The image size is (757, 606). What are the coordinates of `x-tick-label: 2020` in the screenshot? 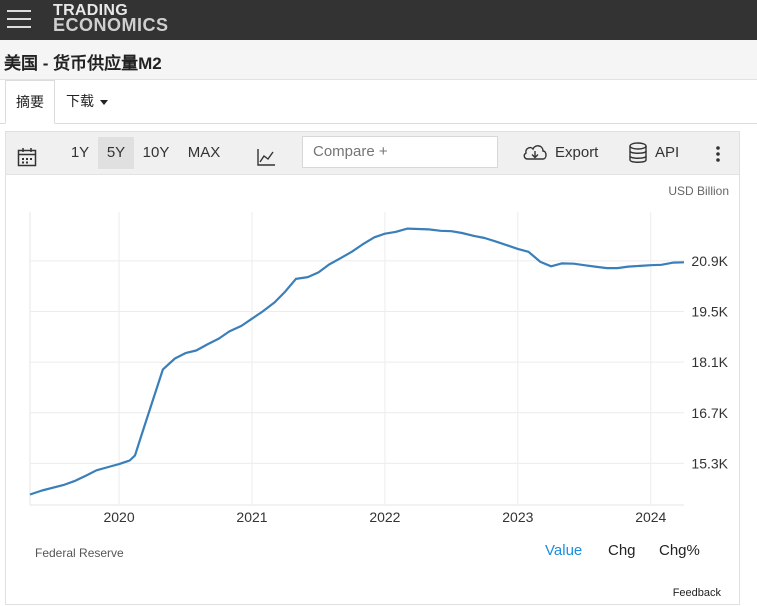 It's located at (118, 517).